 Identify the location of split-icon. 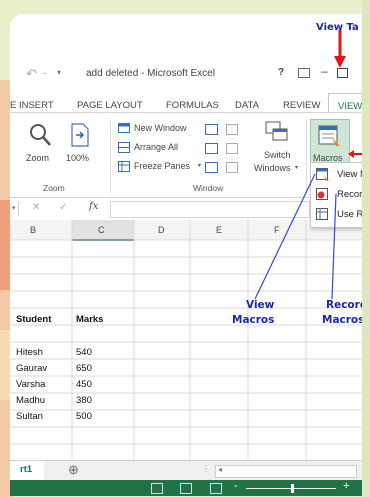
(211, 129).